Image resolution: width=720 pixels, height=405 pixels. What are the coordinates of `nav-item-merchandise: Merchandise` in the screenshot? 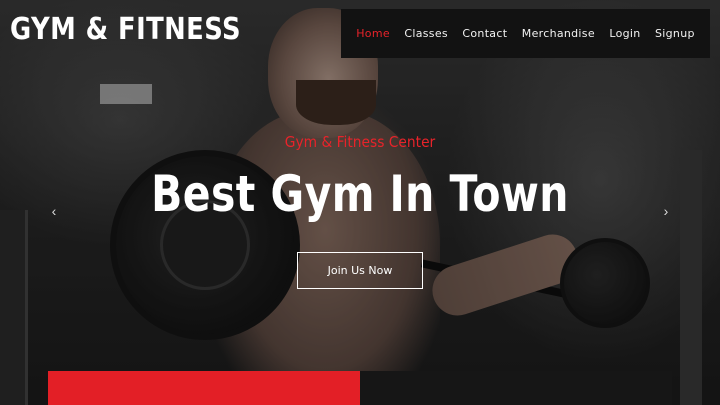 It's located at (558, 33).